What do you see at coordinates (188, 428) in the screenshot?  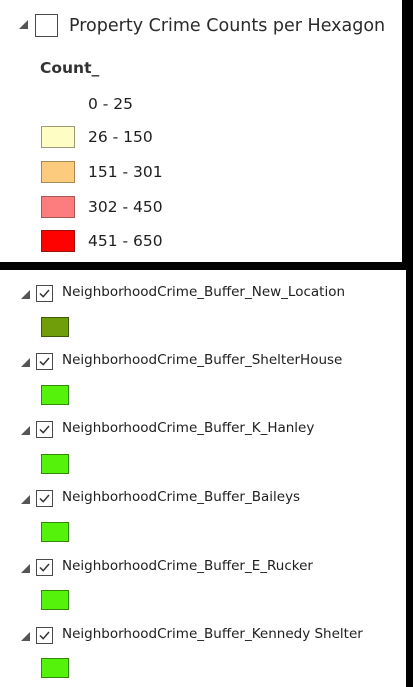 I see `layer-name: NeighborhoodCrime_Buffer_K_Hanley` at bounding box center [188, 428].